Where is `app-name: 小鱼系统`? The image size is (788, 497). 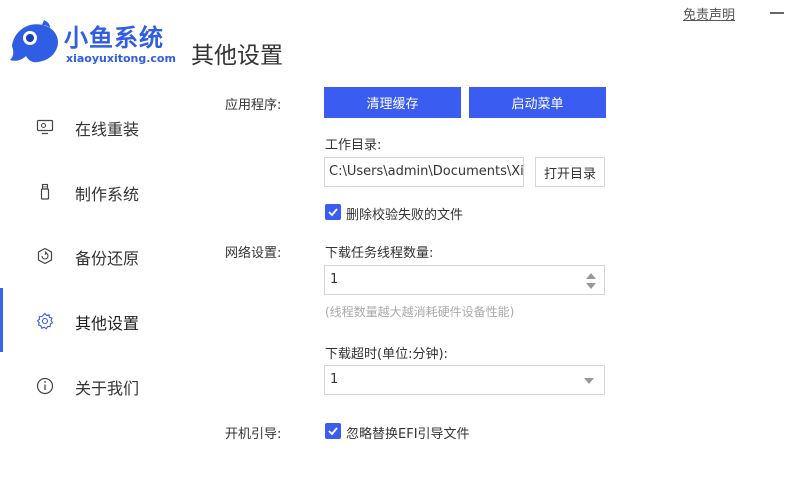 app-name: 小鱼系统 is located at coordinates (114, 38).